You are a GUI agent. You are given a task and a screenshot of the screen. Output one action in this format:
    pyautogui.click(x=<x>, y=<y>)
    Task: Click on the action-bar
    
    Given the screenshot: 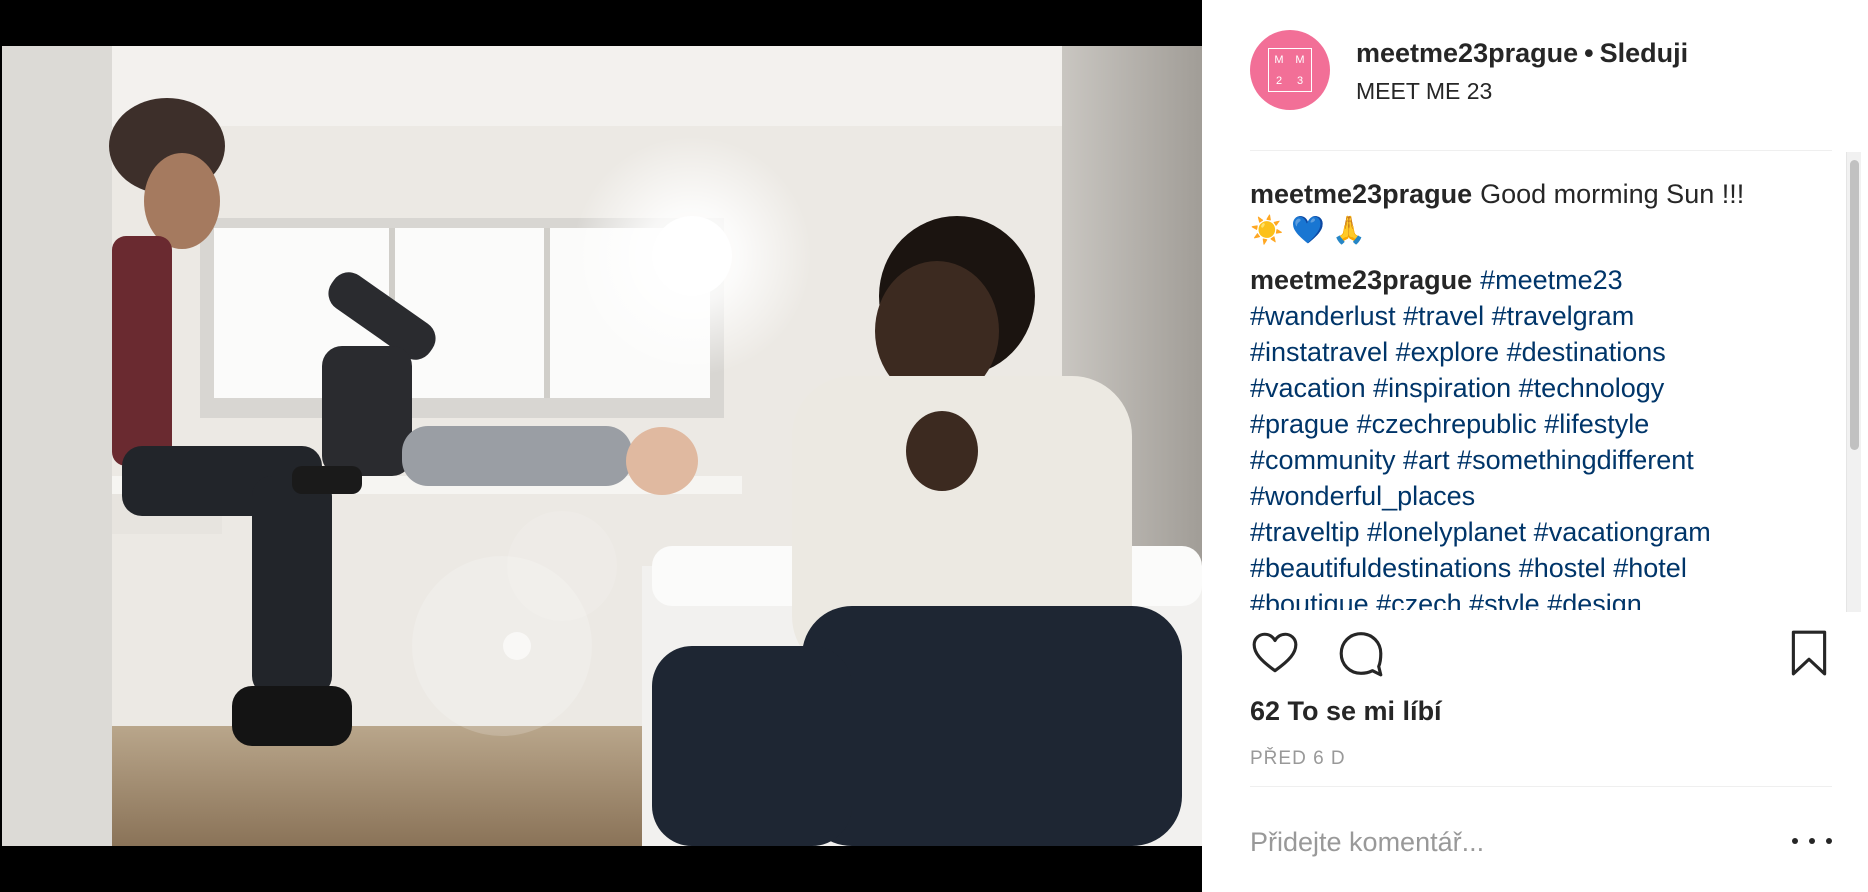 What is the action you would take?
    pyautogui.click(x=1541, y=654)
    